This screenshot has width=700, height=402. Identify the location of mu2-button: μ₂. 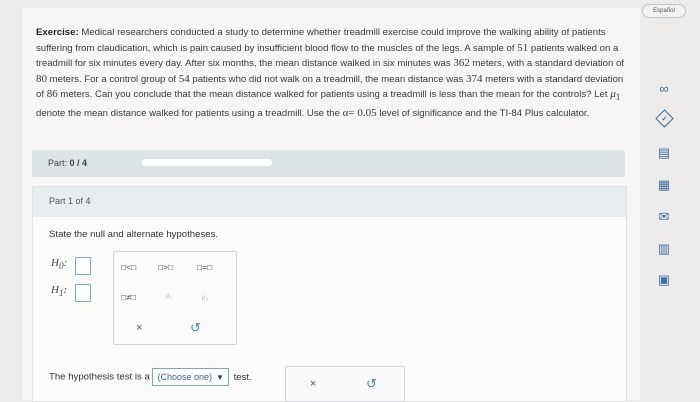
(205, 297).